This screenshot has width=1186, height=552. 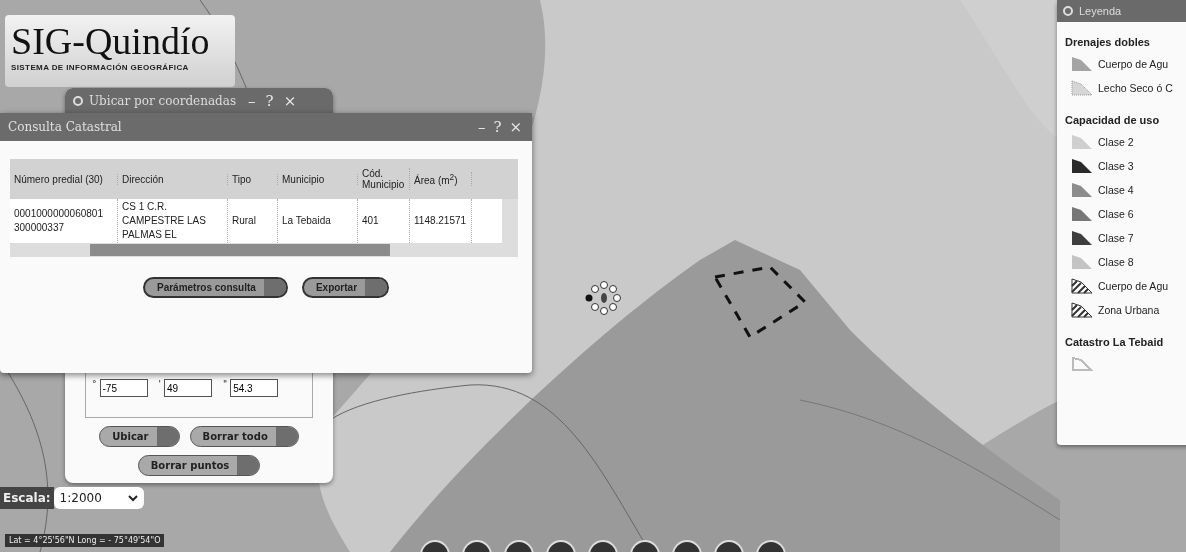 I want to click on legend-label: Clase 4, so click(x=1116, y=190).